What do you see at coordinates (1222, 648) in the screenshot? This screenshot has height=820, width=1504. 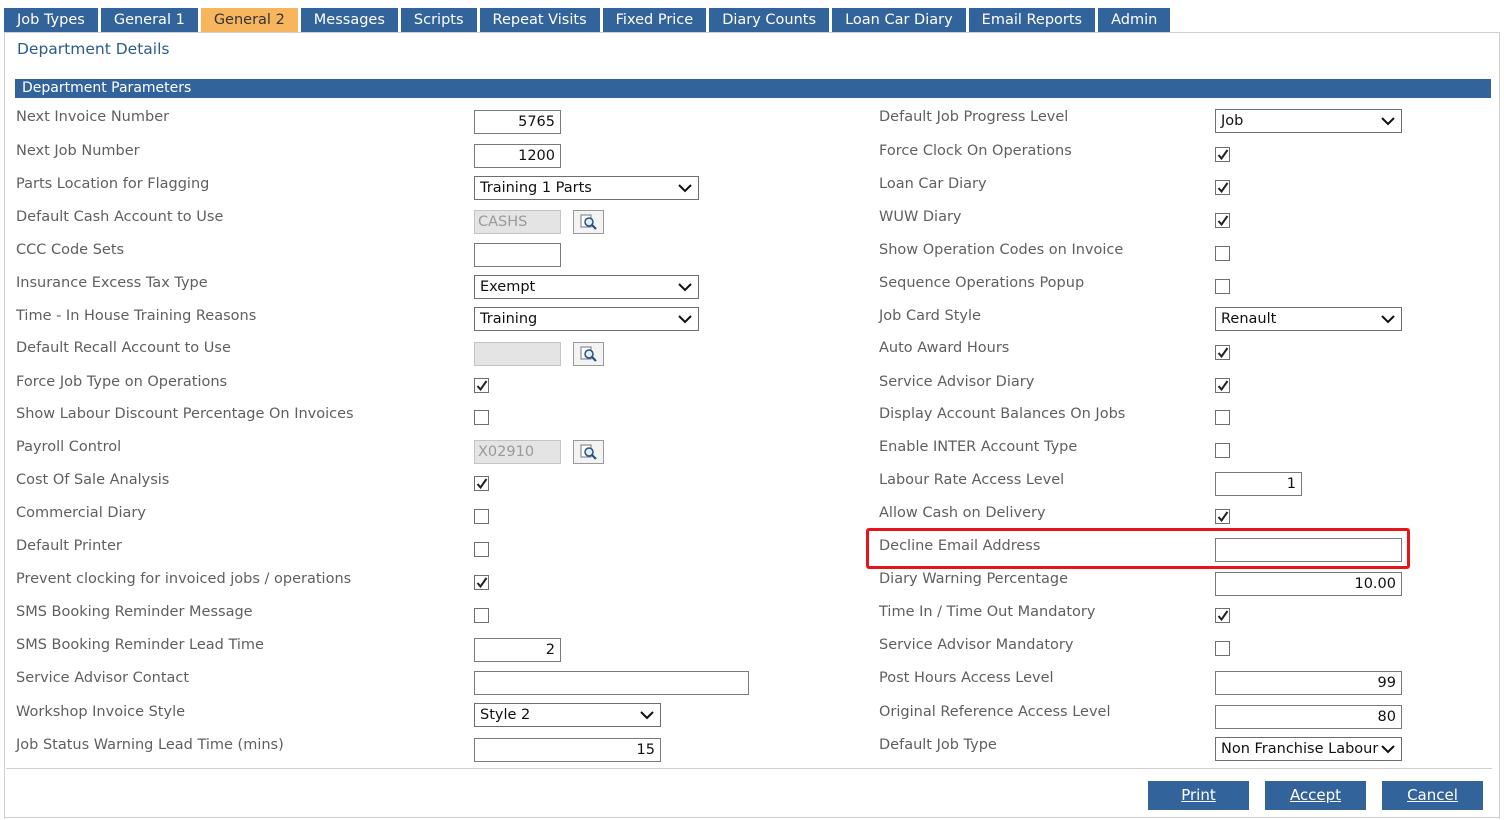 I see `service-advisor-mandatory-checkbox` at bounding box center [1222, 648].